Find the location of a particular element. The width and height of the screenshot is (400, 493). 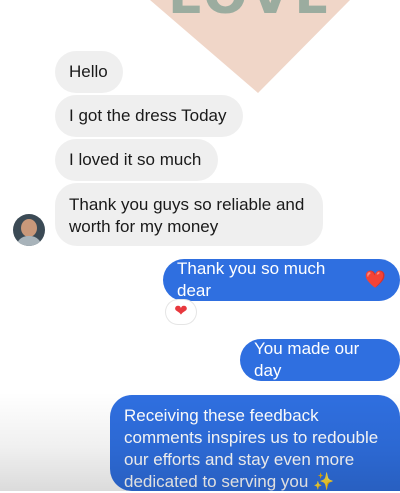

outgoing-message: Thank you so much dear ❤️ is located at coordinates (281, 280).